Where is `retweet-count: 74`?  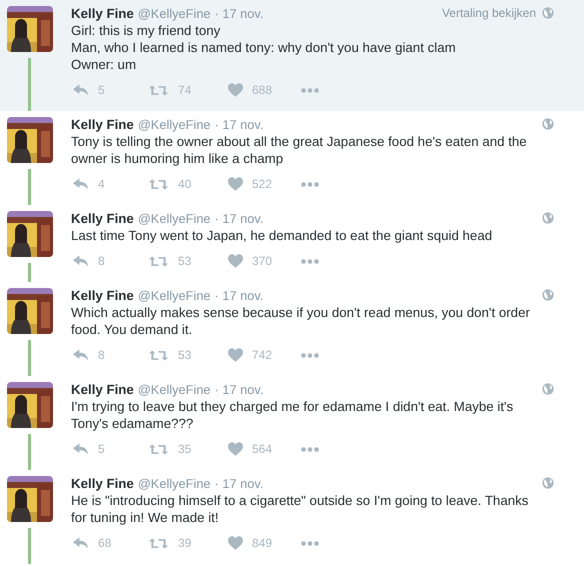 retweet-count: 74 is located at coordinates (185, 90).